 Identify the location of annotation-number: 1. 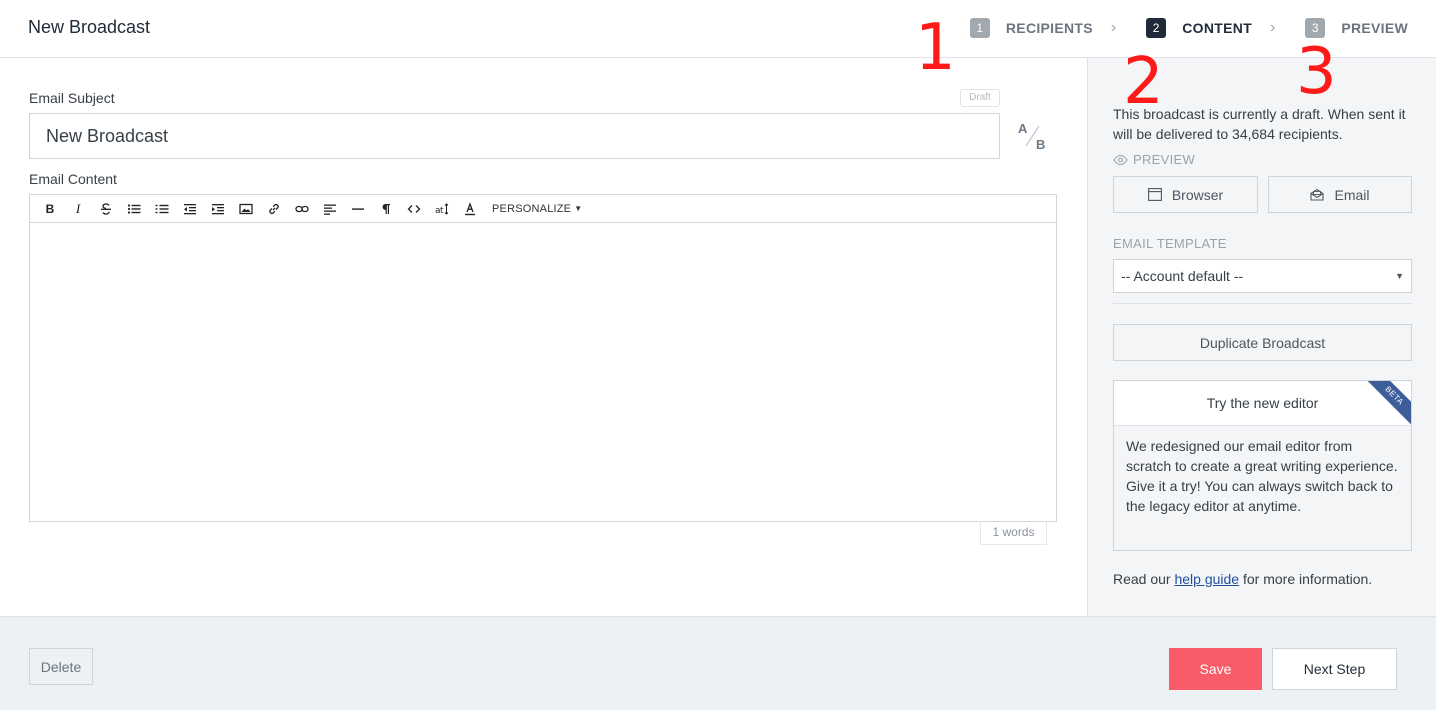
(935, 48).